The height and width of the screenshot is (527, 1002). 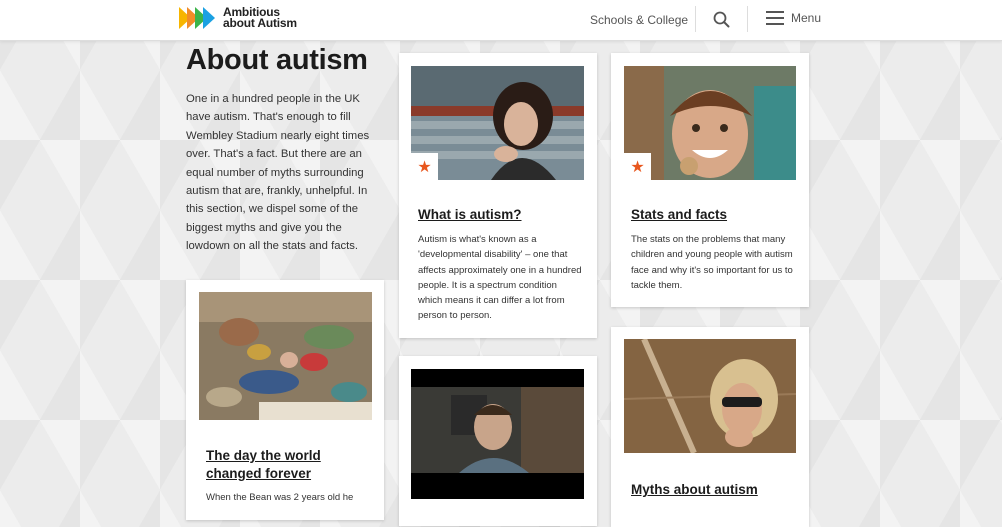 I want to click on logo-text: Ambitious about Autism, so click(x=260, y=18).